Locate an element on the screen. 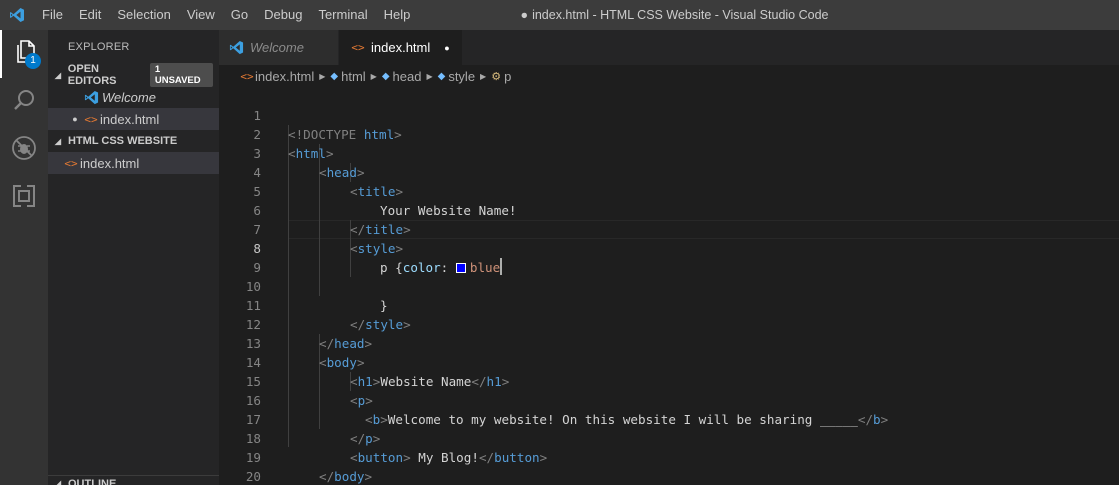  open-editor-item-index-html: ● <> index.html is located at coordinates (133, 119).